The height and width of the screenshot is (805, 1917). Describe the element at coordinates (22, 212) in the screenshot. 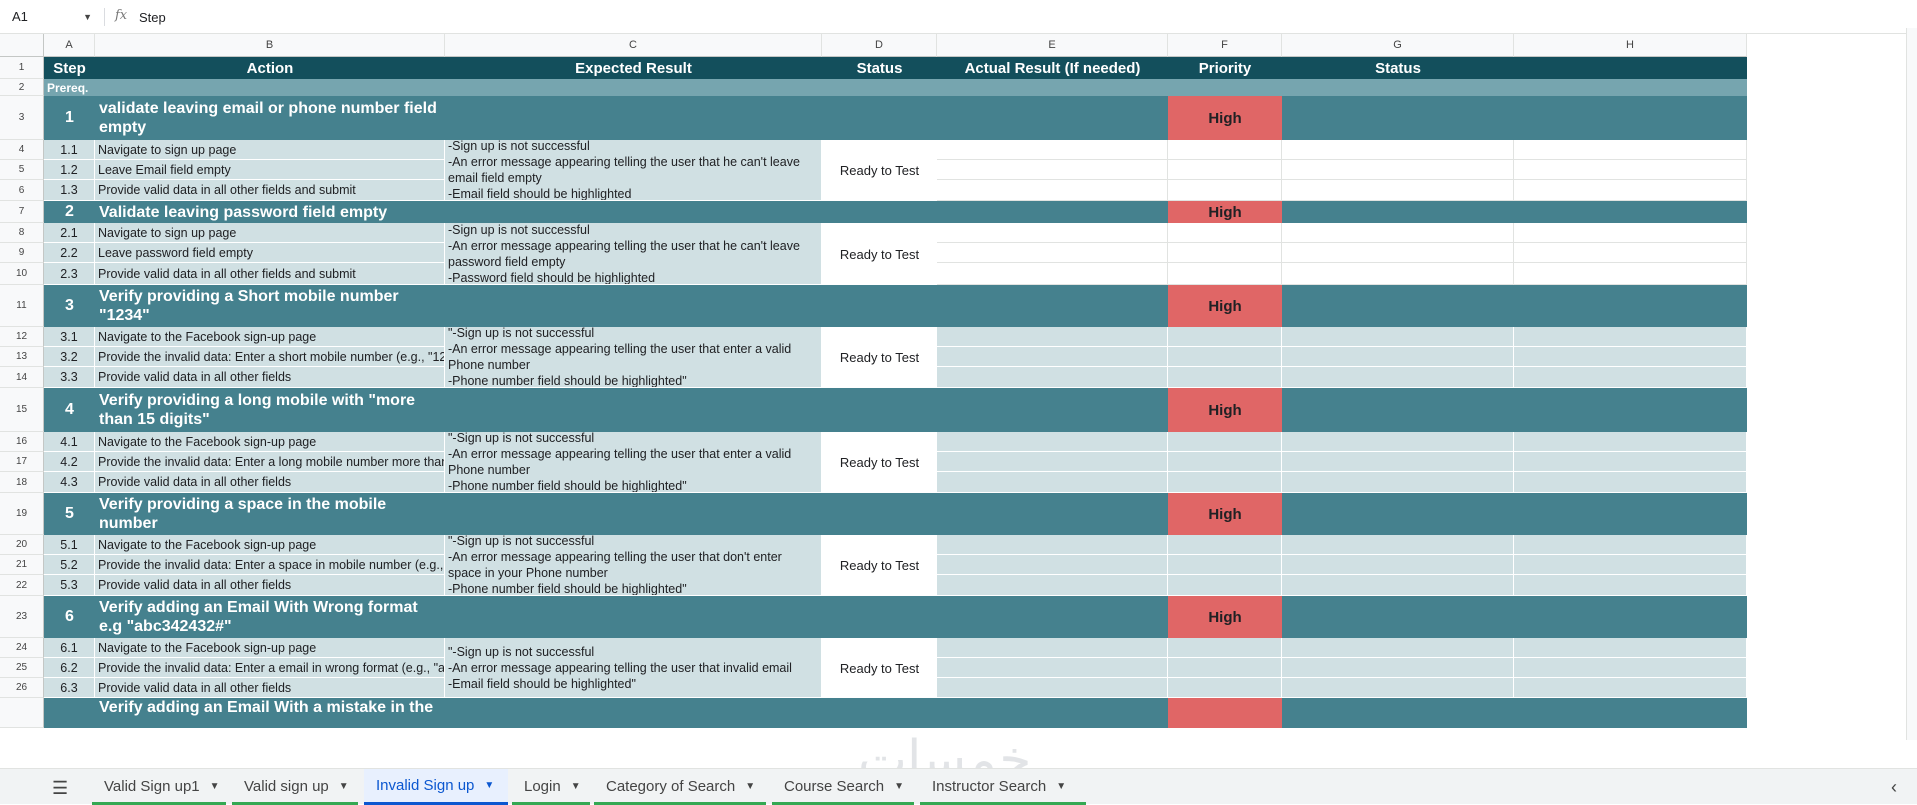

I see `row-header: 7` at that location.